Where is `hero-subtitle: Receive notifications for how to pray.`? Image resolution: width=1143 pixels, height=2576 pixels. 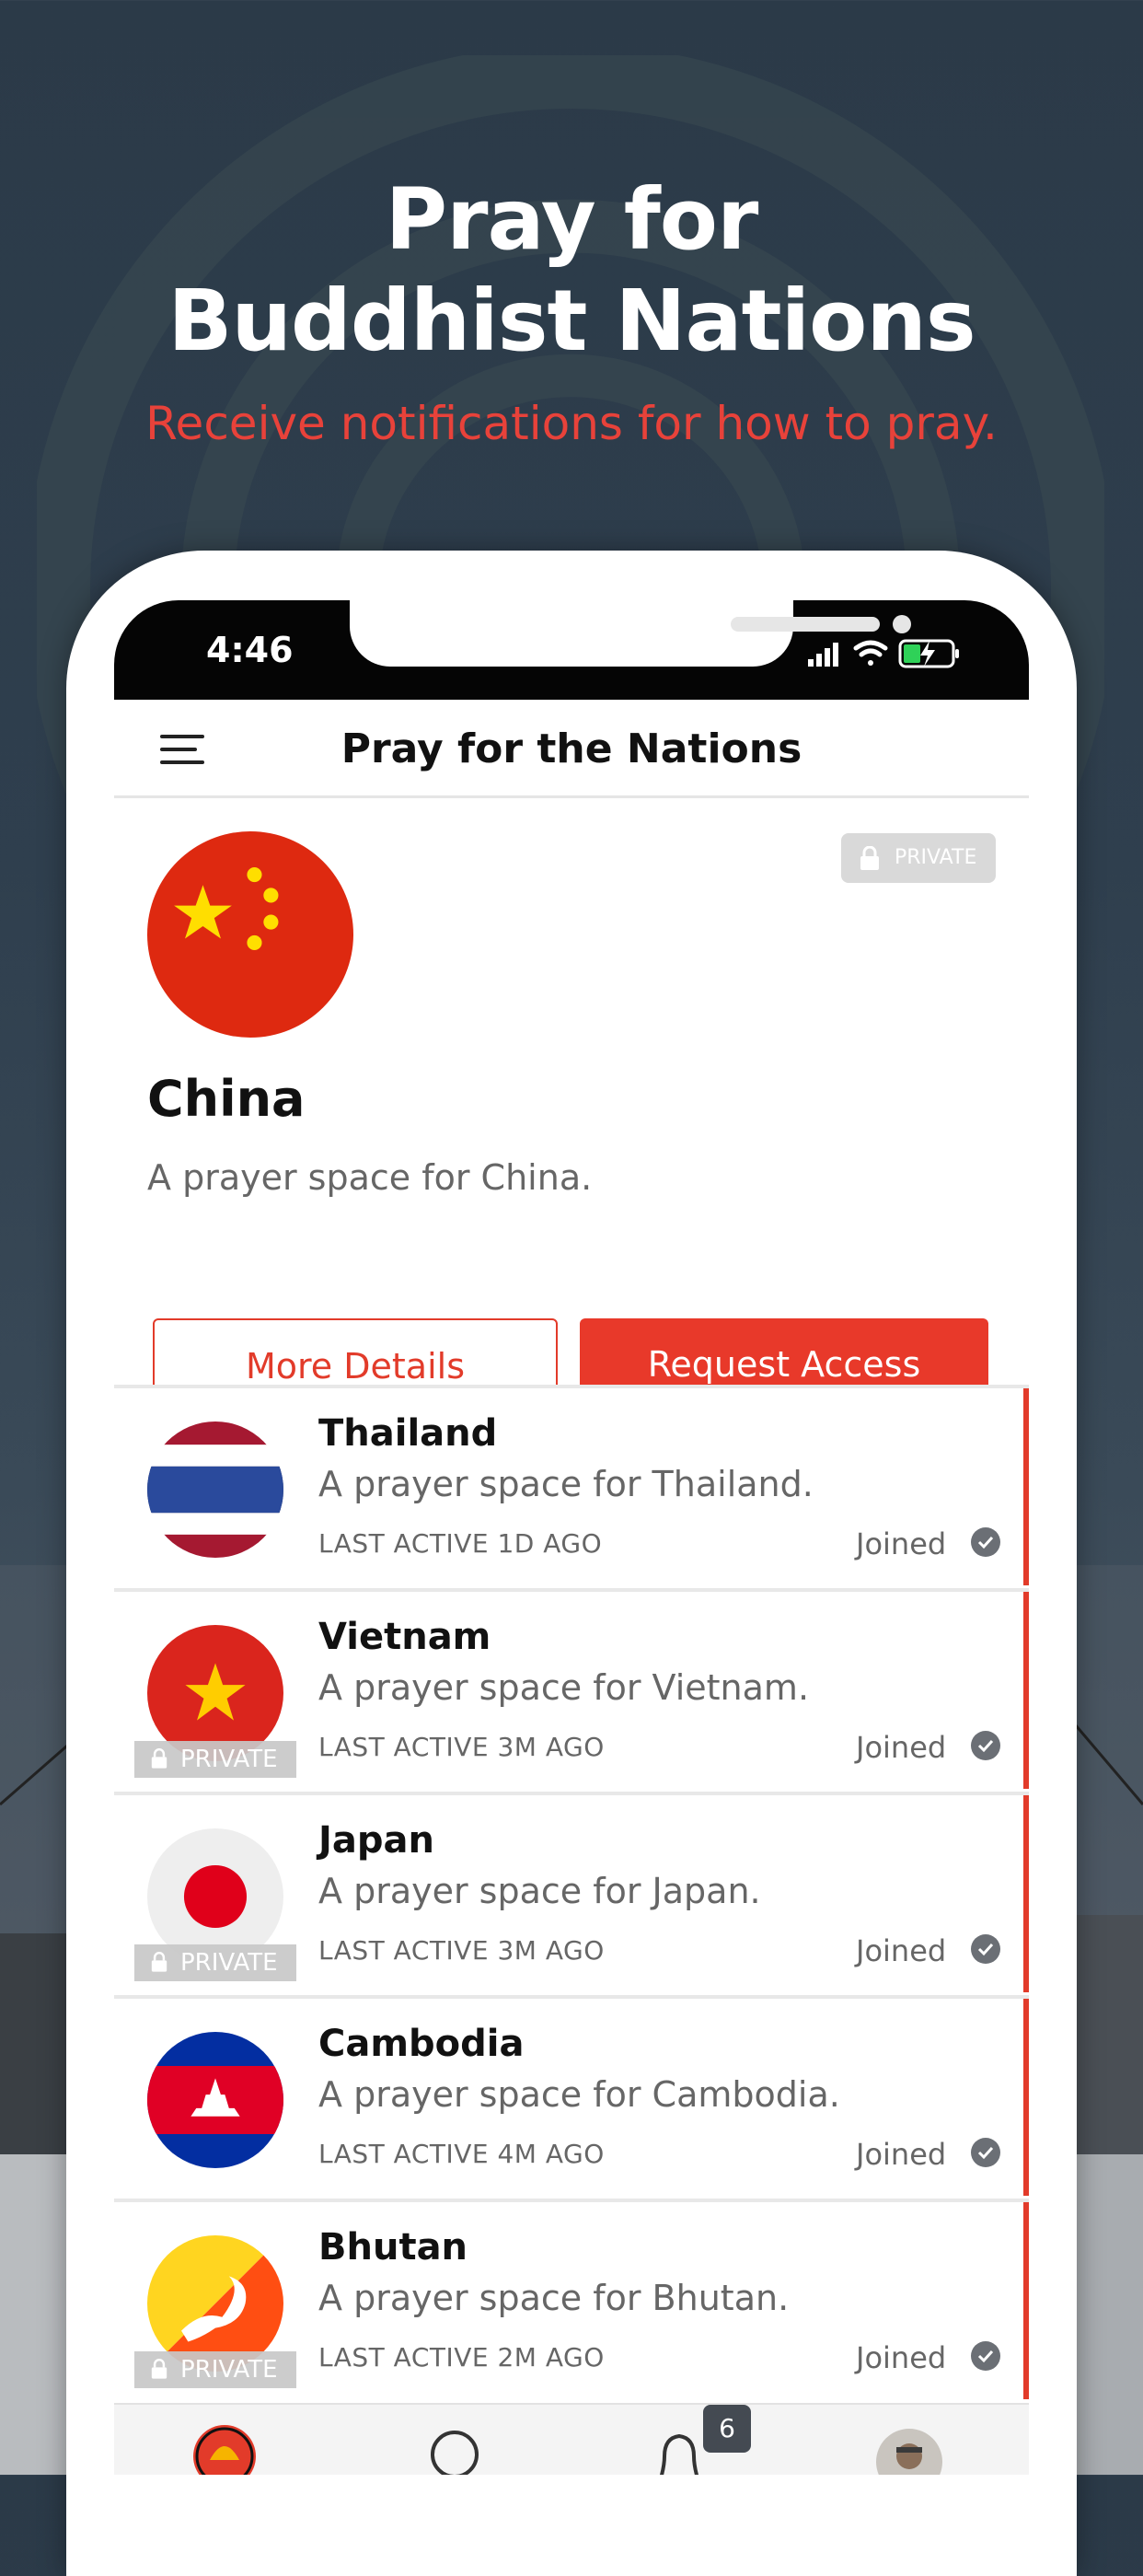 hero-subtitle: Receive notifications for how to pray. is located at coordinates (571, 423).